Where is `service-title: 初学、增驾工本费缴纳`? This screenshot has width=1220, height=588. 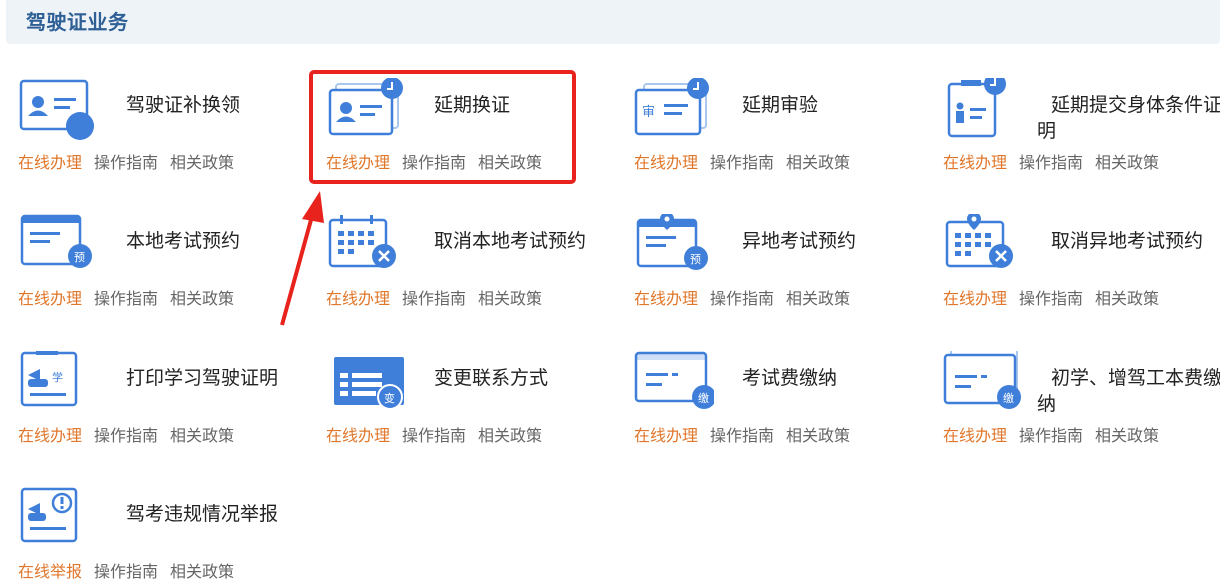 service-title: 初学、增驾工本费缴纳 is located at coordinates (1128, 391).